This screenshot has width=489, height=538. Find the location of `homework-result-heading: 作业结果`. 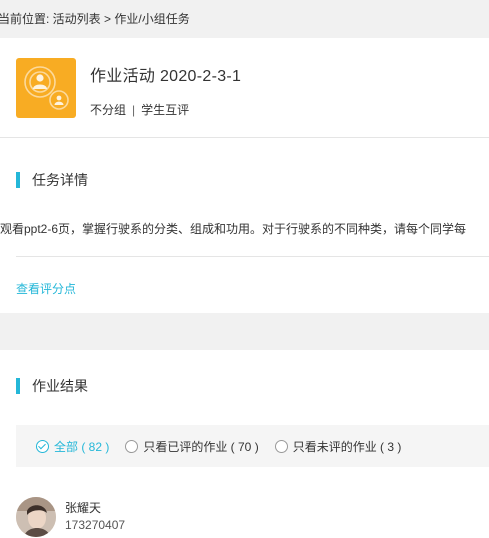

homework-result-heading: 作业结果 is located at coordinates (52, 386).